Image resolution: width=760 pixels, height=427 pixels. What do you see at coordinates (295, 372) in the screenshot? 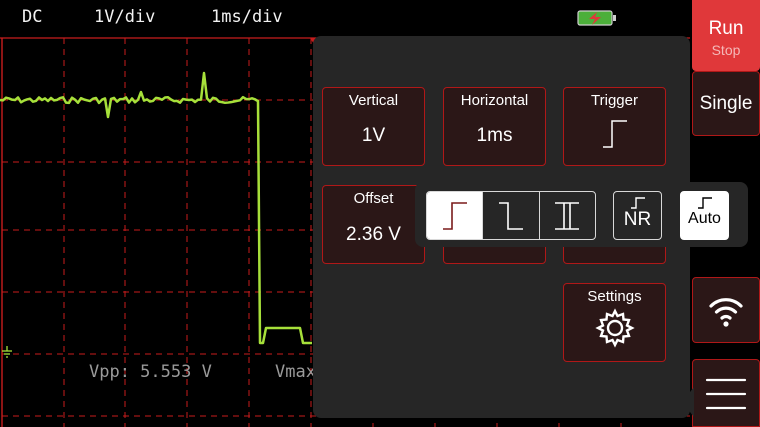
I see `vmax-readout: Vmax` at bounding box center [295, 372].